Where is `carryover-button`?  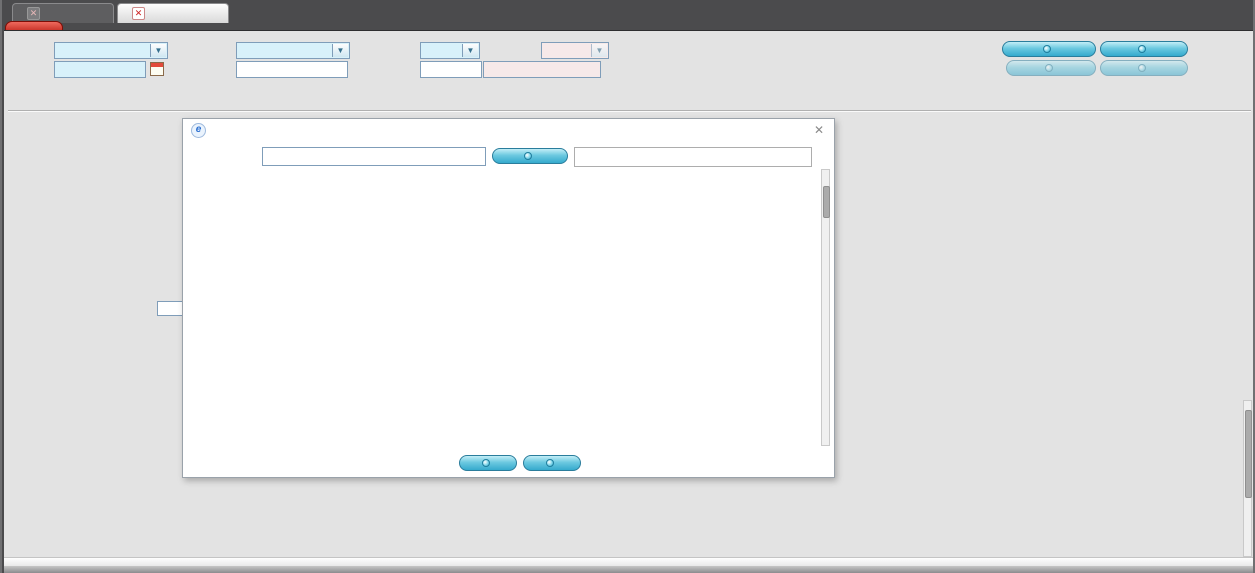
carryover-button is located at coordinates (1051, 68).